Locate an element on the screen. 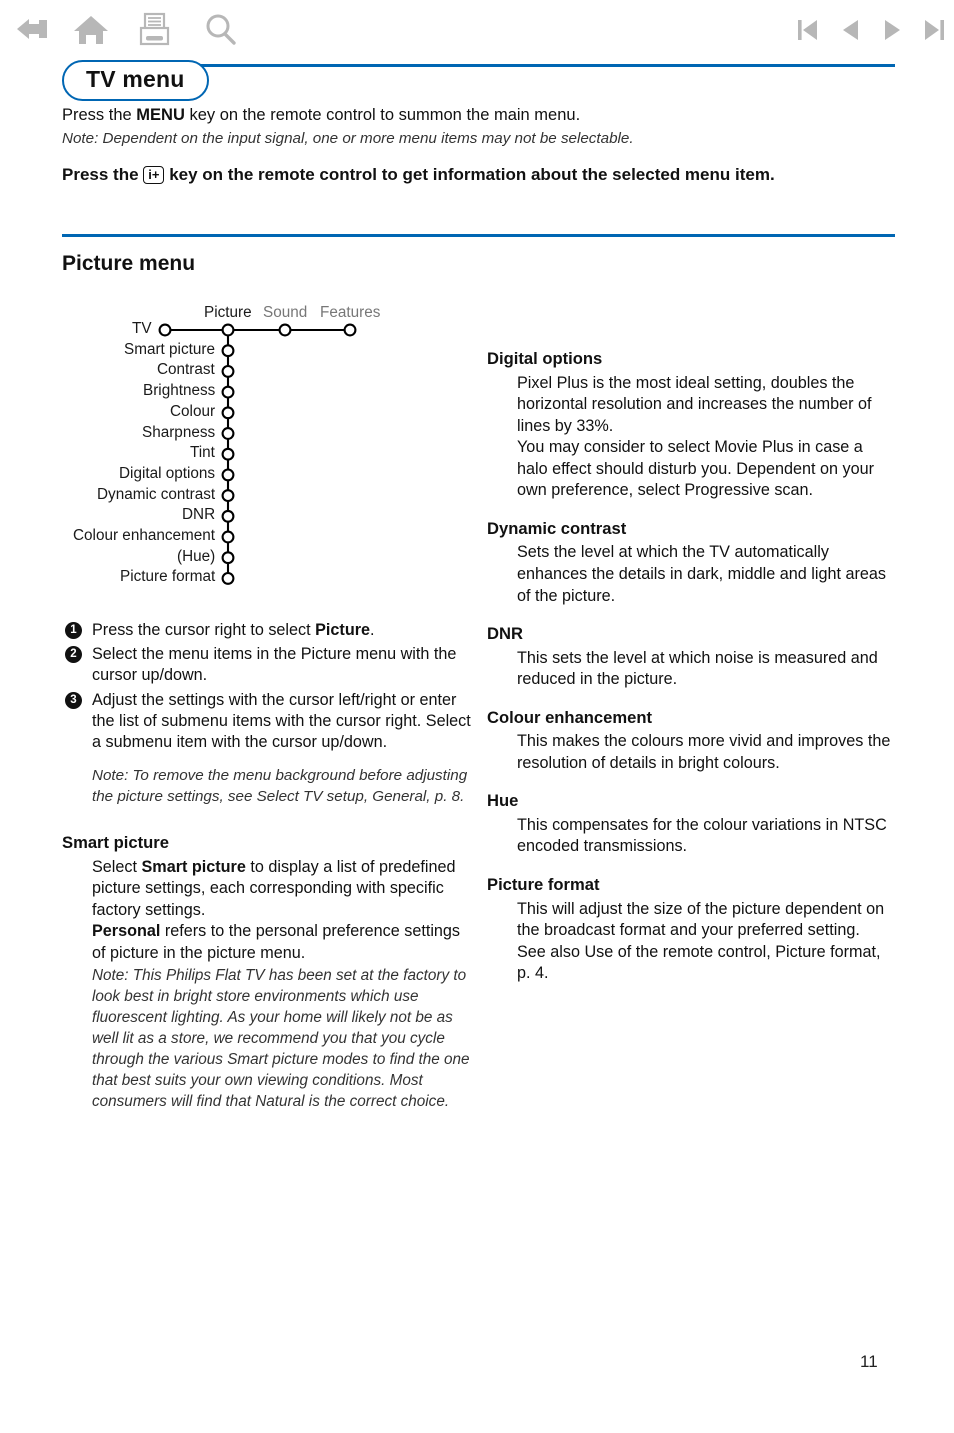  tree-item-label: Dynamic contrast is located at coordinates (156, 494).